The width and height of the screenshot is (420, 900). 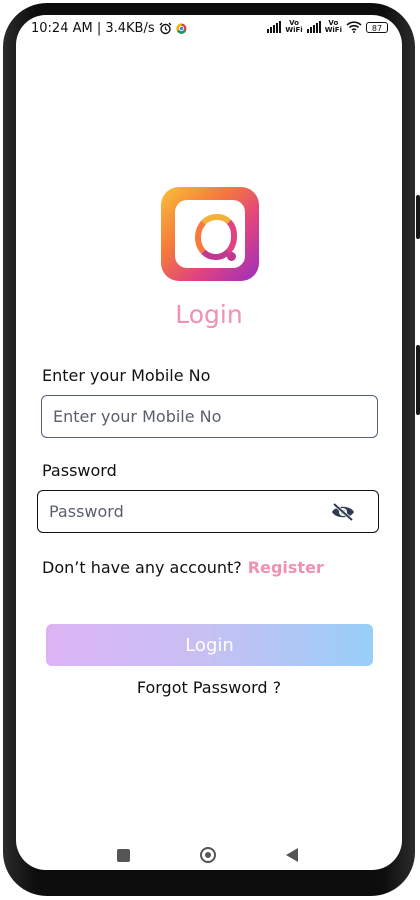 What do you see at coordinates (418, 380) in the screenshot?
I see `power-button` at bounding box center [418, 380].